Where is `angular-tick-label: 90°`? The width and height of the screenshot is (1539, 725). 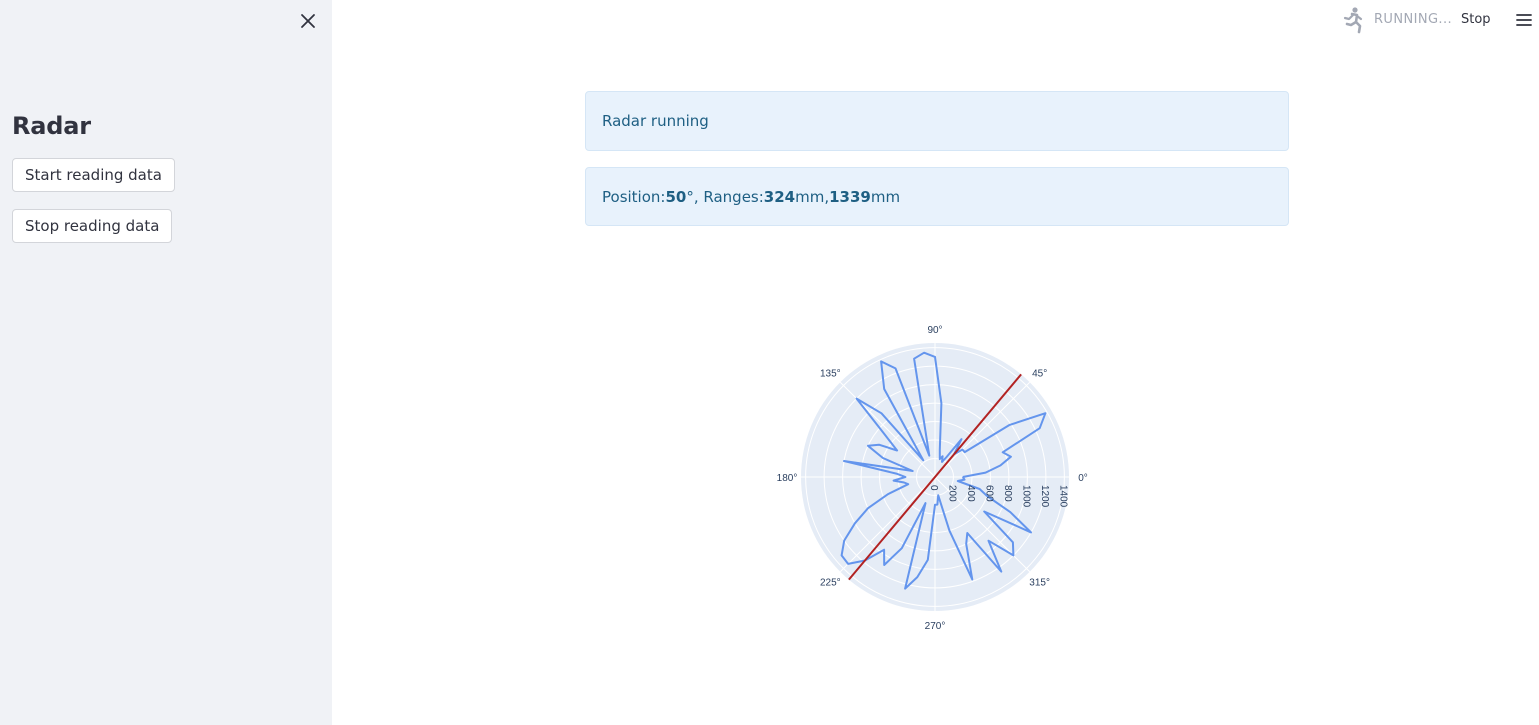
angular-tick-label: 90° is located at coordinates (934, 330).